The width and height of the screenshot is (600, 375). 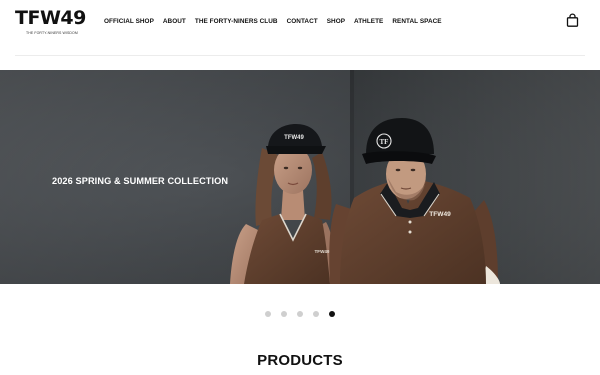 I want to click on nav-item-contact: CONTACT, so click(x=302, y=21).